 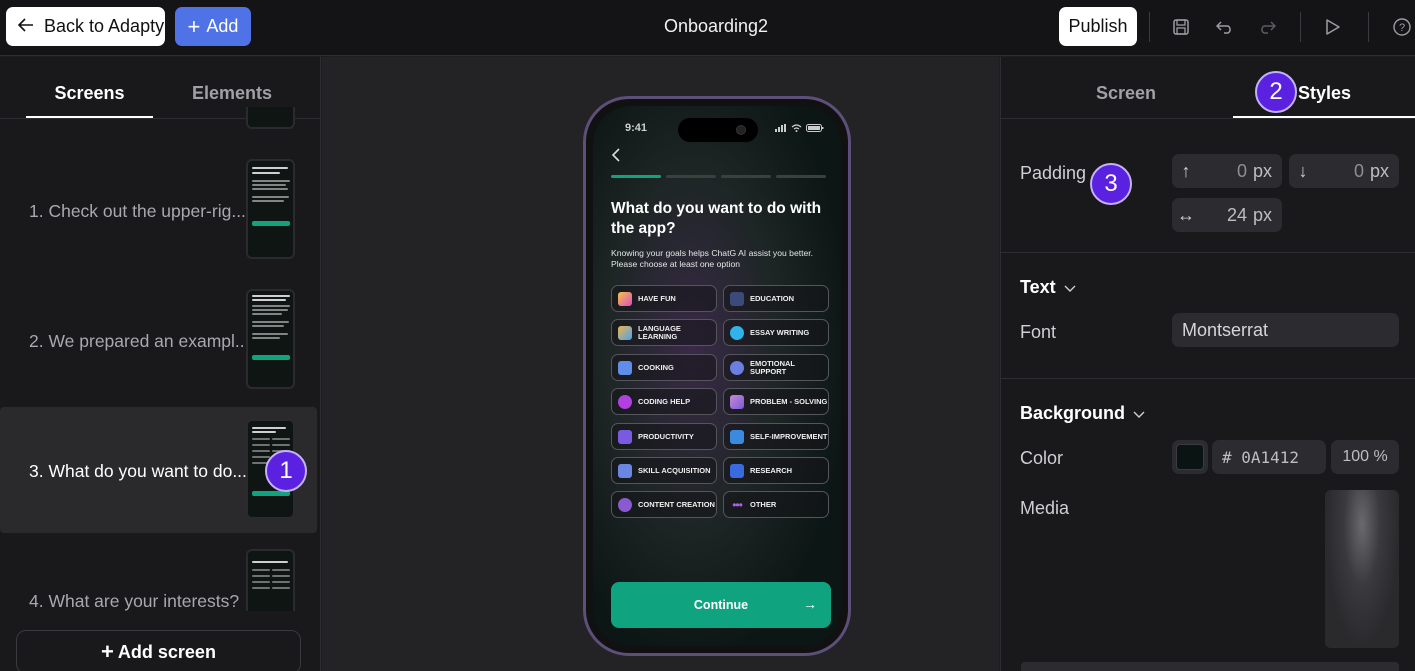 I want to click on status-icons, so click(x=799, y=128).